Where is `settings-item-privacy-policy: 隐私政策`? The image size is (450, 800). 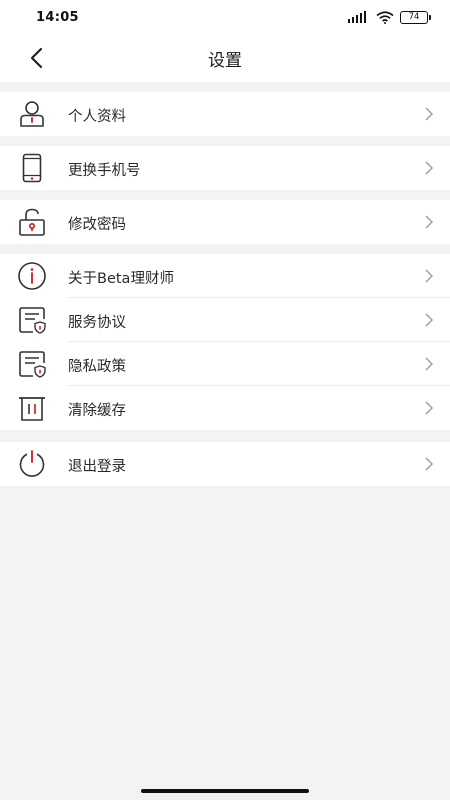 settings-item-privacy-policy: 隐私政策 is located at coordinates (225, 364).